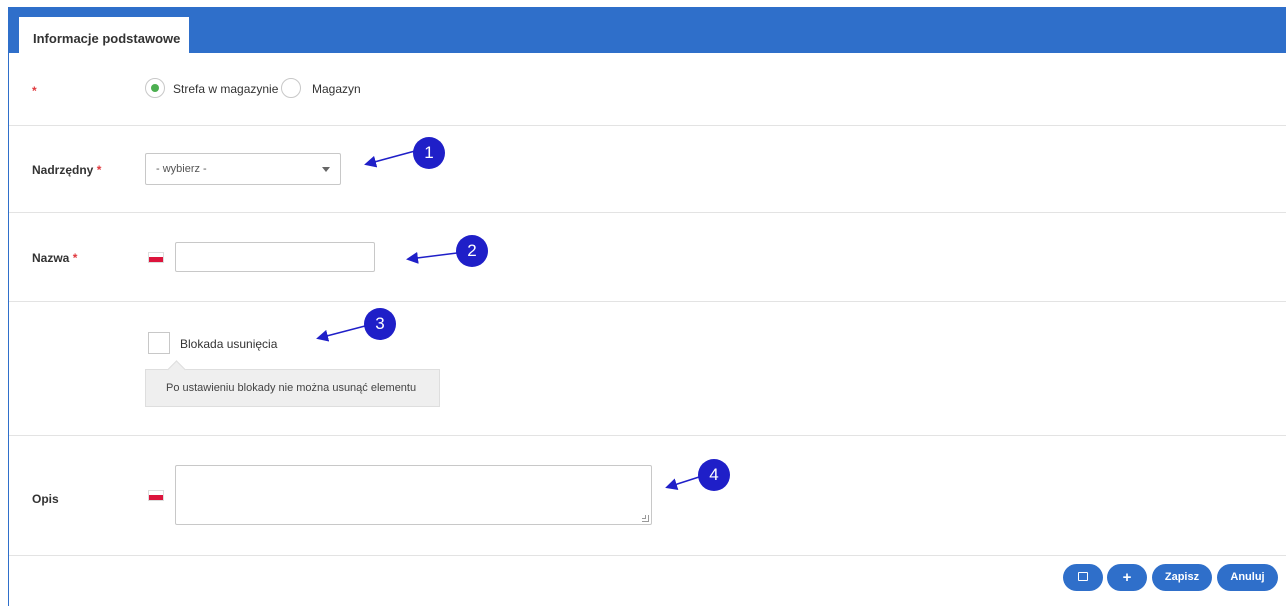 This screenshot has height=606, width=1286. I want to click on parent-label-text: Nadrzędny, so click(63, 170).